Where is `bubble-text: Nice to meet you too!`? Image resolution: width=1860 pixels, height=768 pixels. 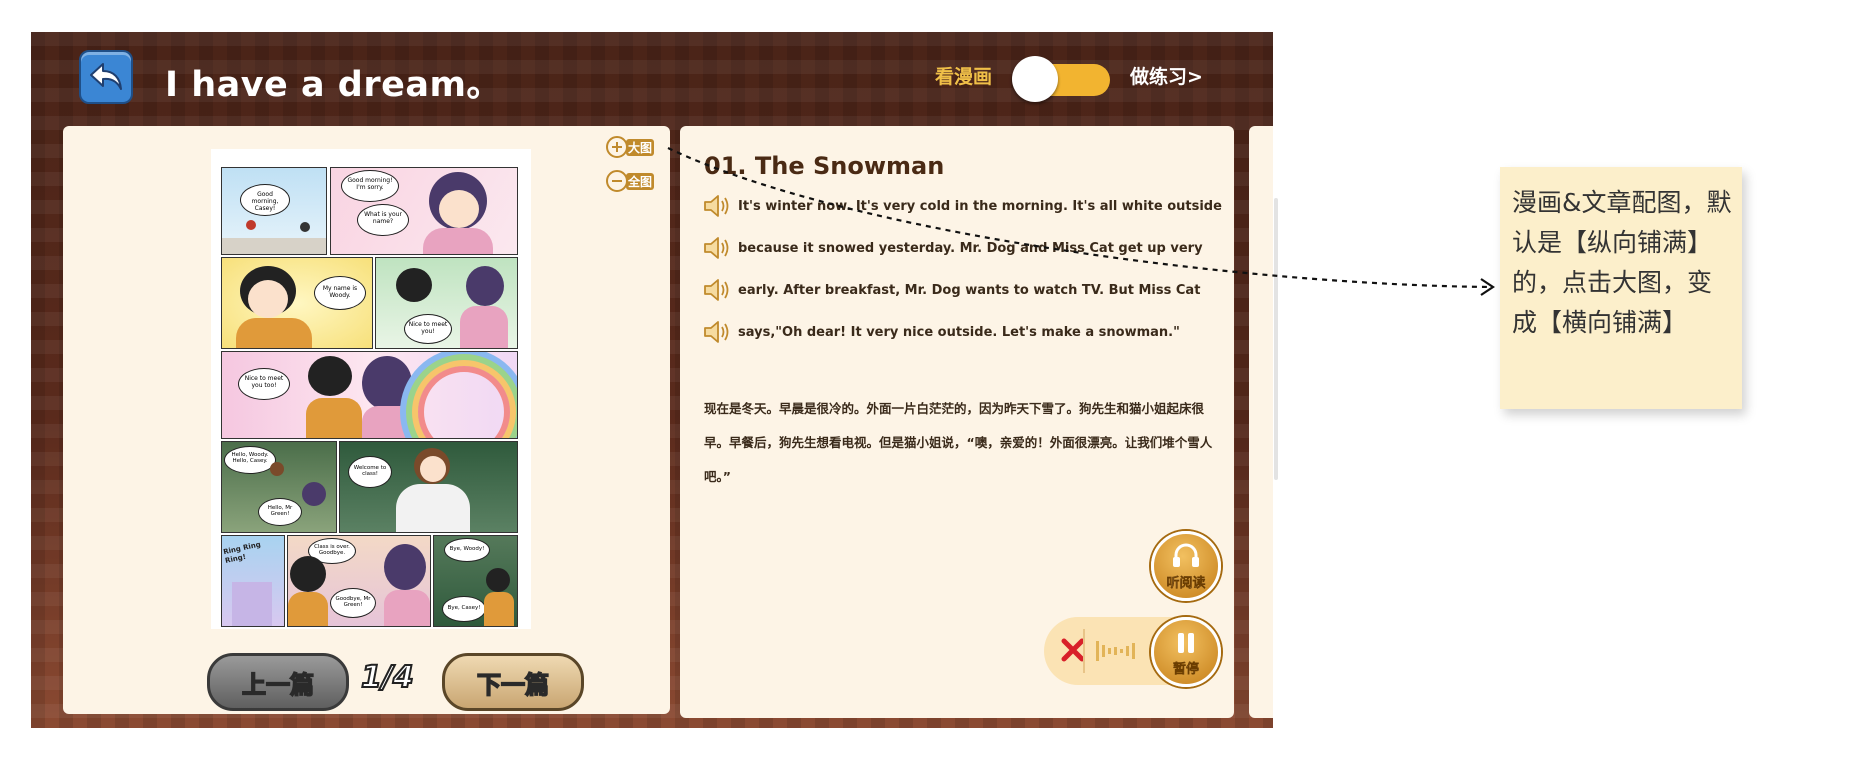 bubble-text: Nice to meet you too! is located at coordinates (264, 382).